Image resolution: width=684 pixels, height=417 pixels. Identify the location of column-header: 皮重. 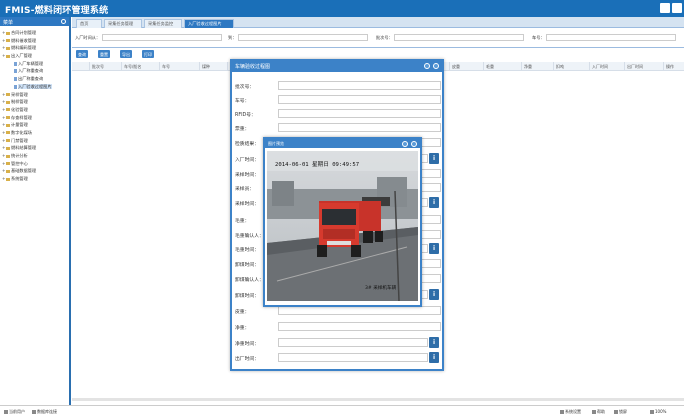
(456, 67).